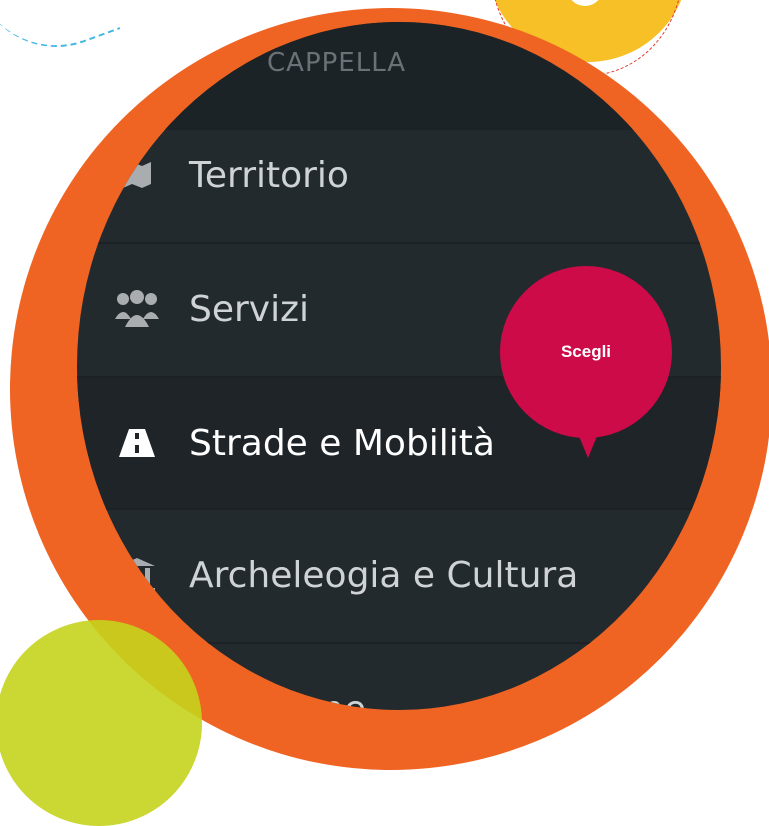 The width and height of the screenshot is (769, 826). I want to click on decorative-lime-circle, so click(101, 723).